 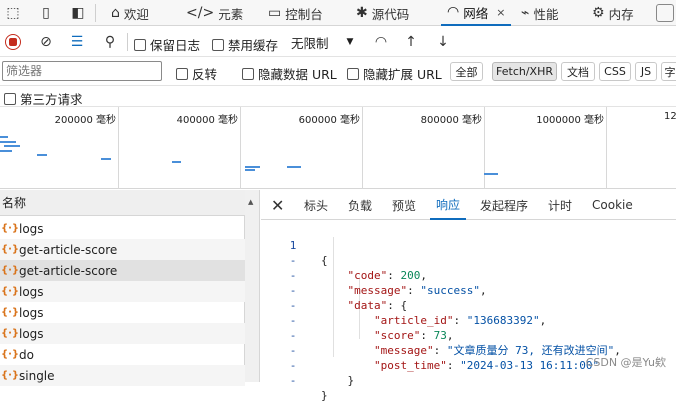 What do you see at coordinates (310, 43) in the screenshot?
I see `throttle-value: 无限制` at bounding box center [310, 43].